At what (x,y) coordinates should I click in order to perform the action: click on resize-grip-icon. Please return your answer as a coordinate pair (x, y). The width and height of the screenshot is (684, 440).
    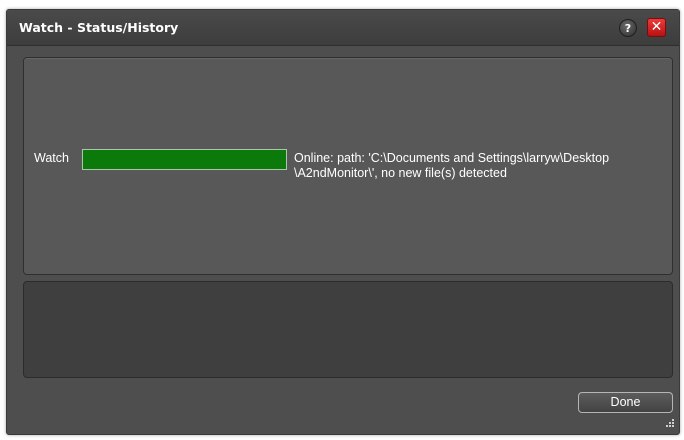
    Looking at the image, I should click on (669, 424).